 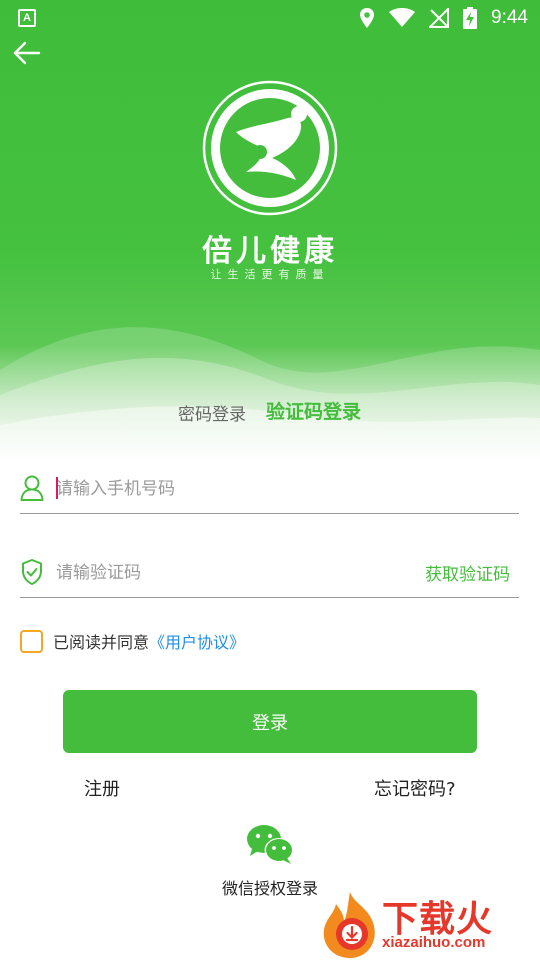 What do you see at coordinates (415, 788) in the screenshot?
I see `forgot-password-link: 忘记密码?` at bounding box center [415, 788].